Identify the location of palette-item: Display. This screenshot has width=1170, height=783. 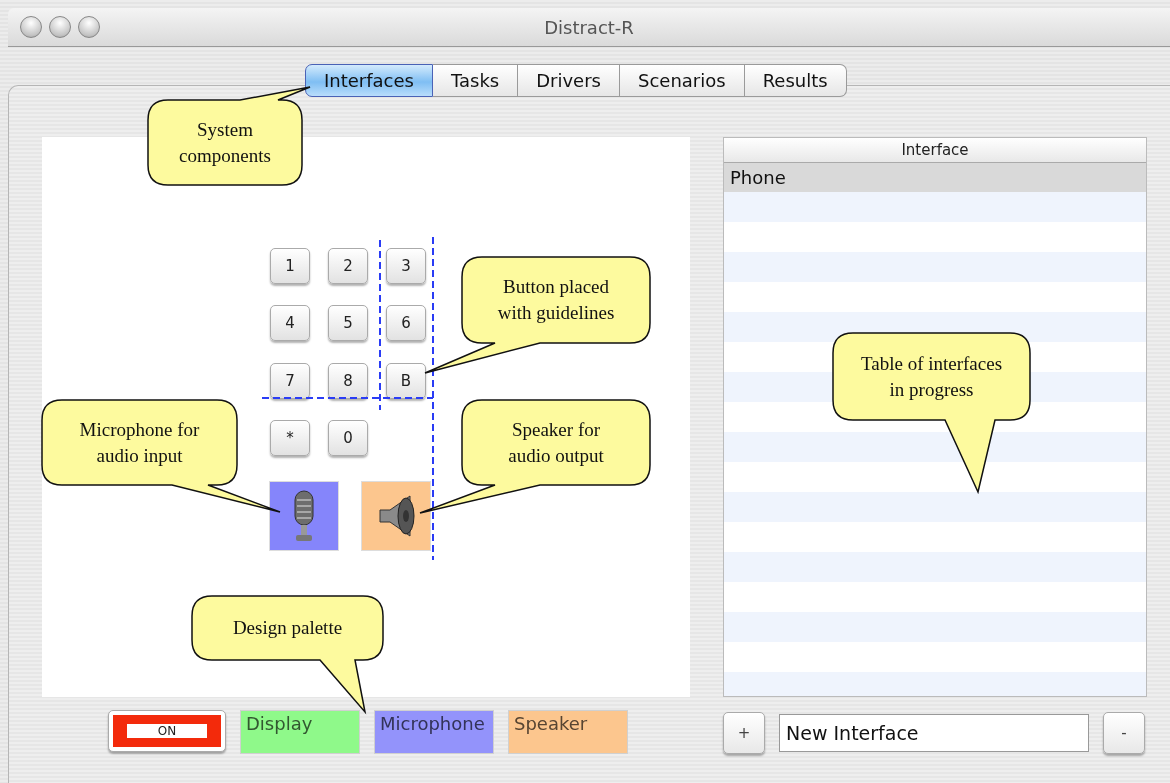
(300, 732).